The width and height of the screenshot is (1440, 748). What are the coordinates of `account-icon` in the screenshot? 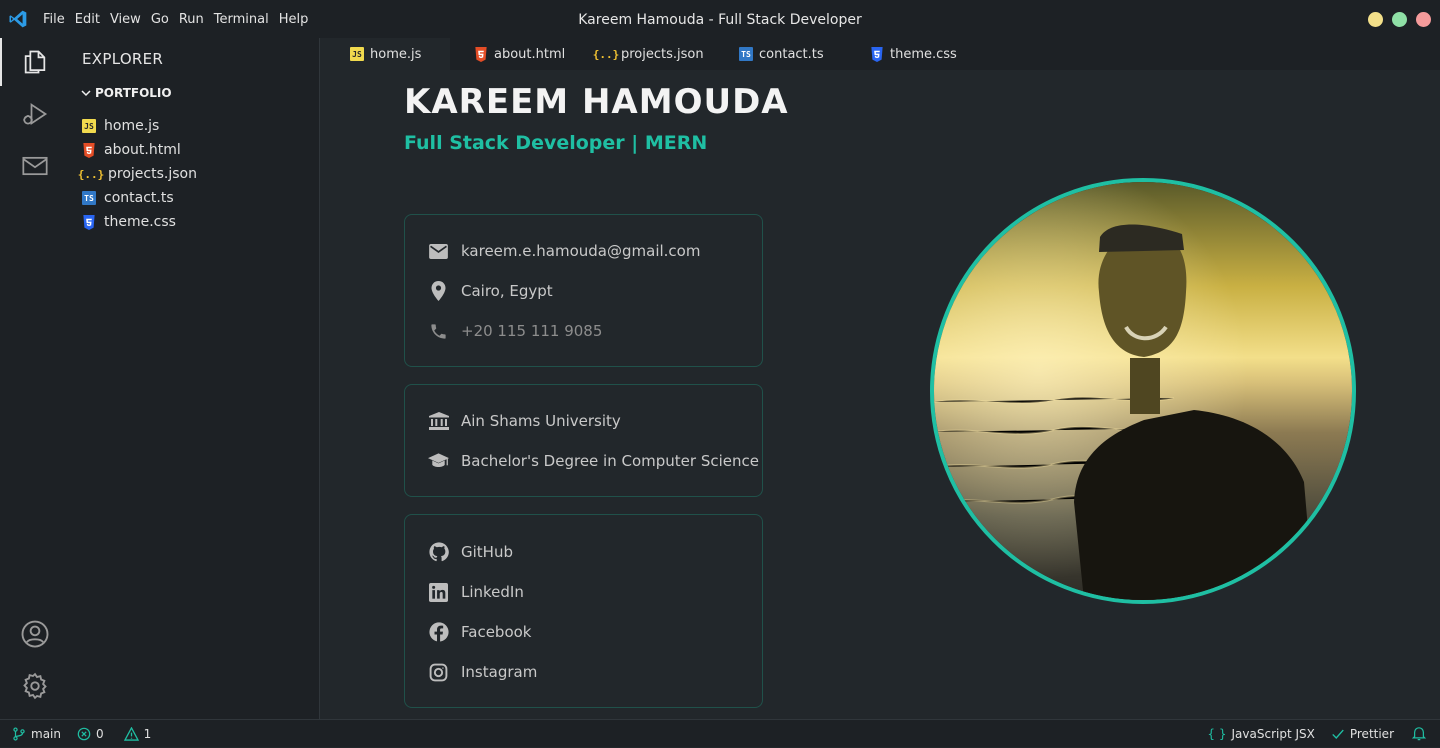 It's located at (35, 634).